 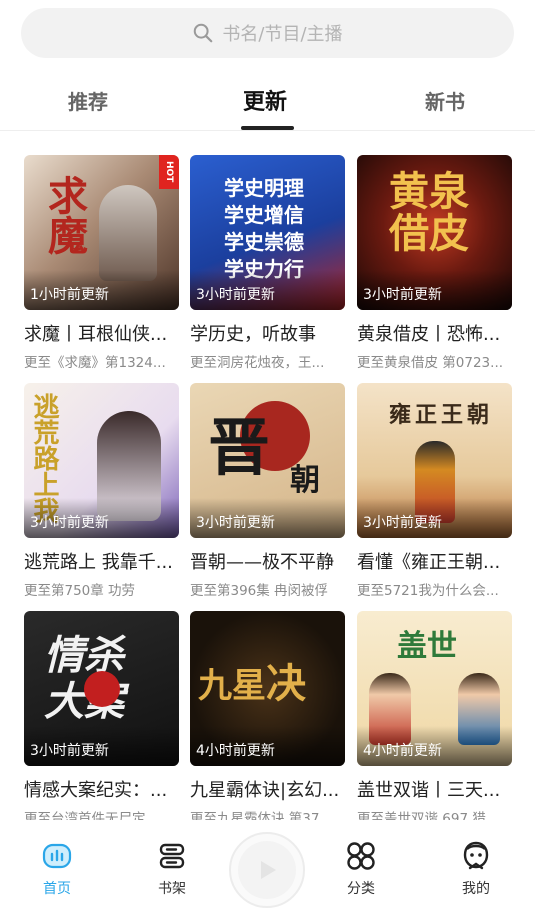 I want to click on divider, so click(x=267, y=130).